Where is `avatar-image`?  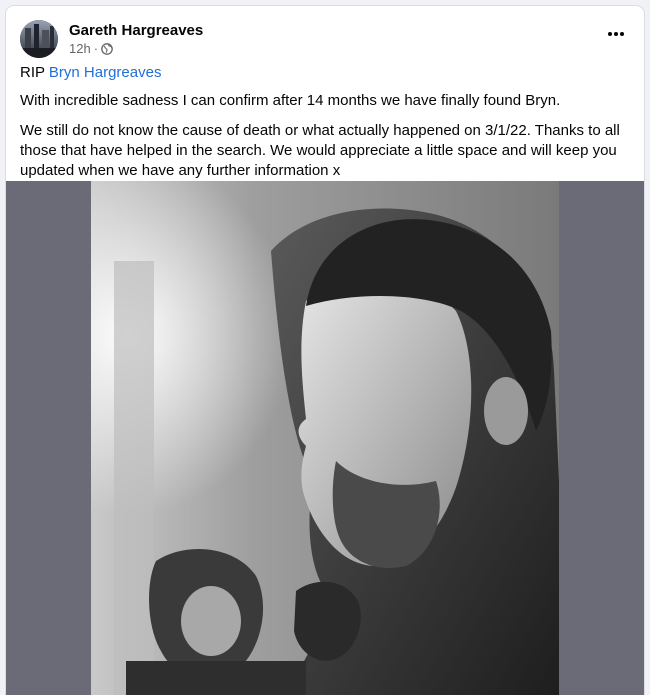
avatar-image is located at coordinates (39, 39).